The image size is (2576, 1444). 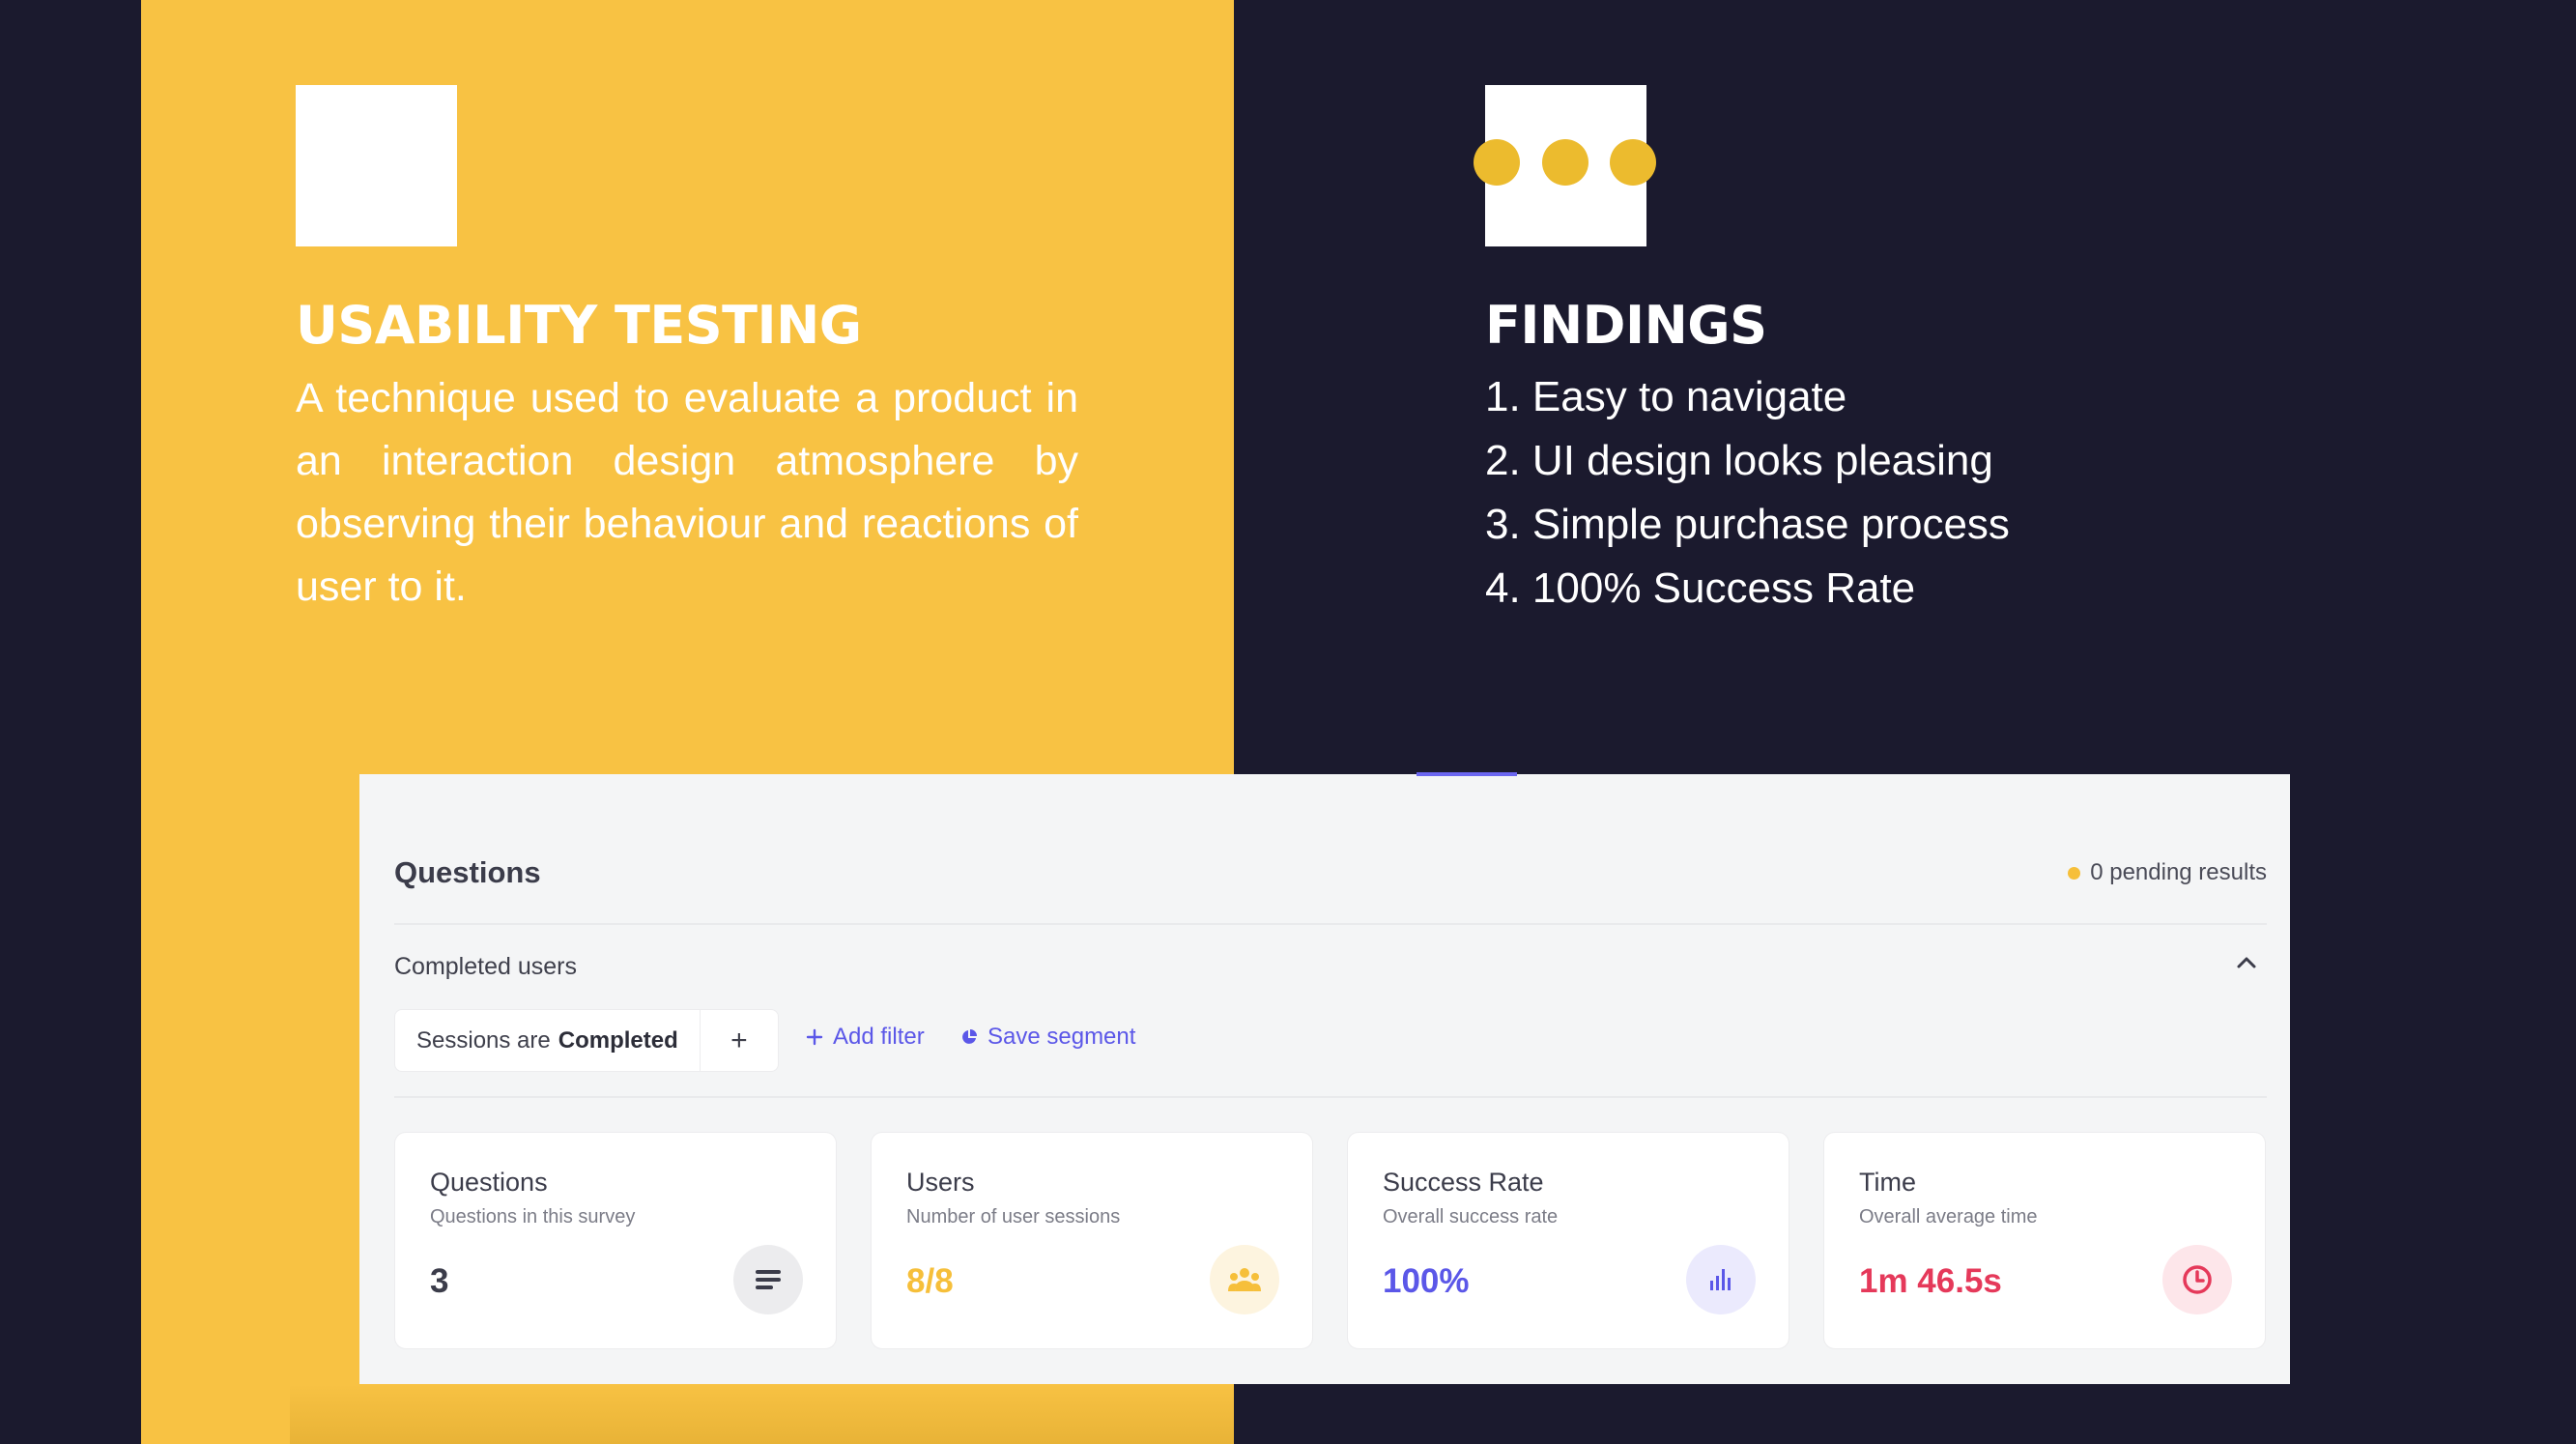 I want to click on card-title: Questions, so click(x=489, y=1182).